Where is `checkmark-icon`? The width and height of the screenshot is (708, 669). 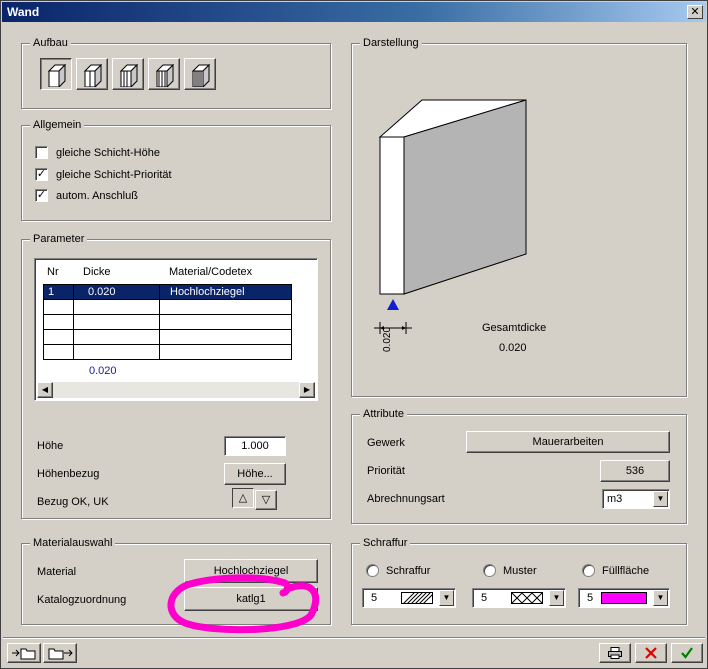
checkmark-icon is located at coordinates (687, 653).